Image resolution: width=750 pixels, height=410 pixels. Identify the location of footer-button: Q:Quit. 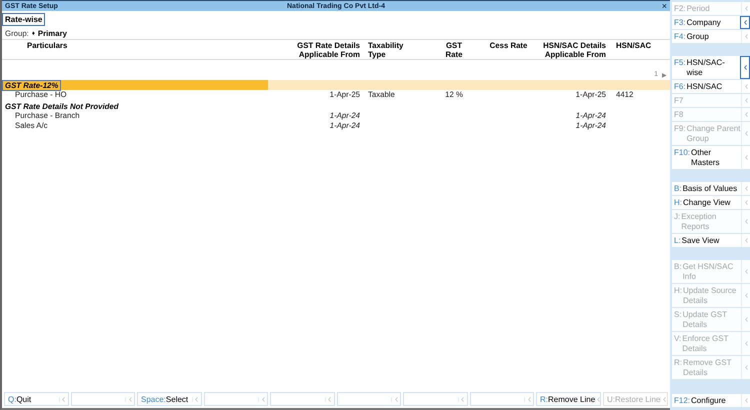
(36, 399).